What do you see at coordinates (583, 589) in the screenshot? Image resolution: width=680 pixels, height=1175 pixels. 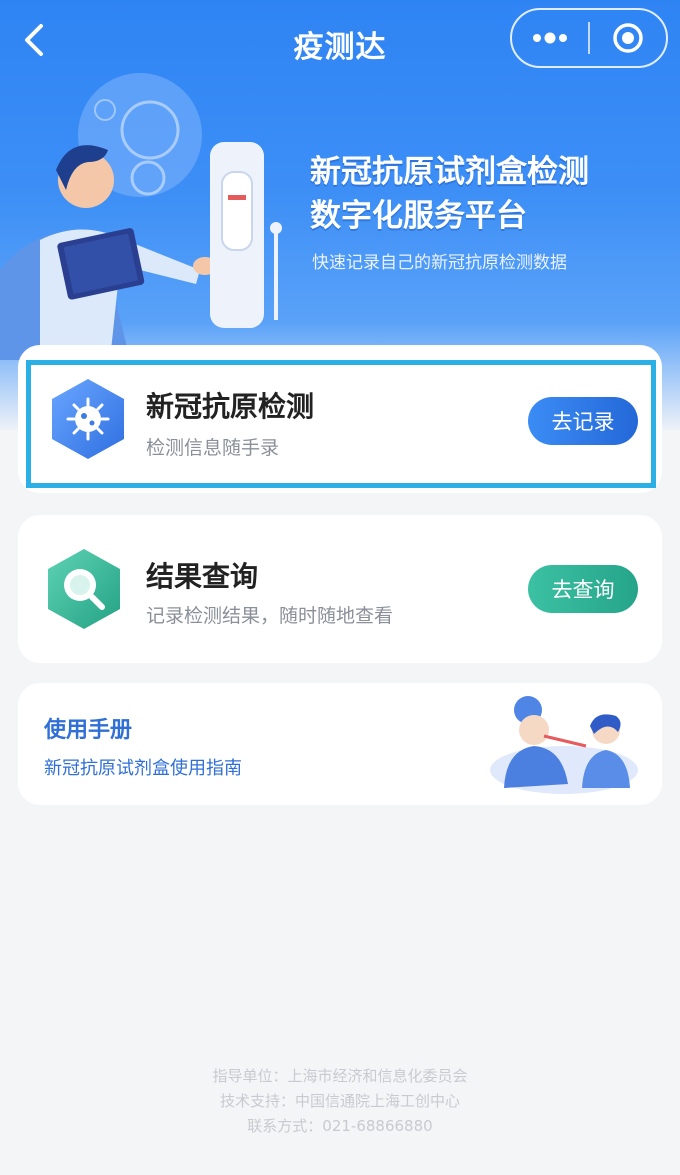 I see `query-button: 去查询` at bounding box center [583, 589].